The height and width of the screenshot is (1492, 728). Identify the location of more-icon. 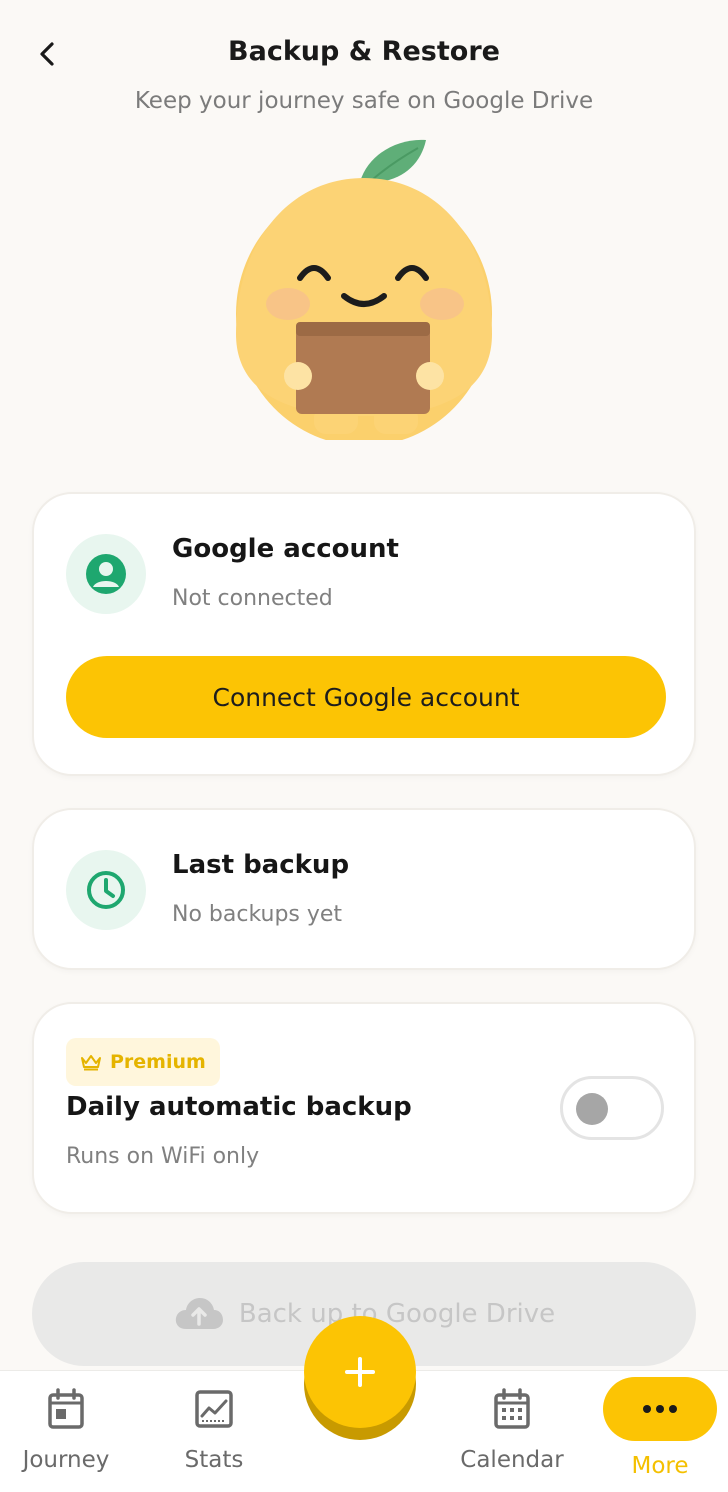
(660, 1409).